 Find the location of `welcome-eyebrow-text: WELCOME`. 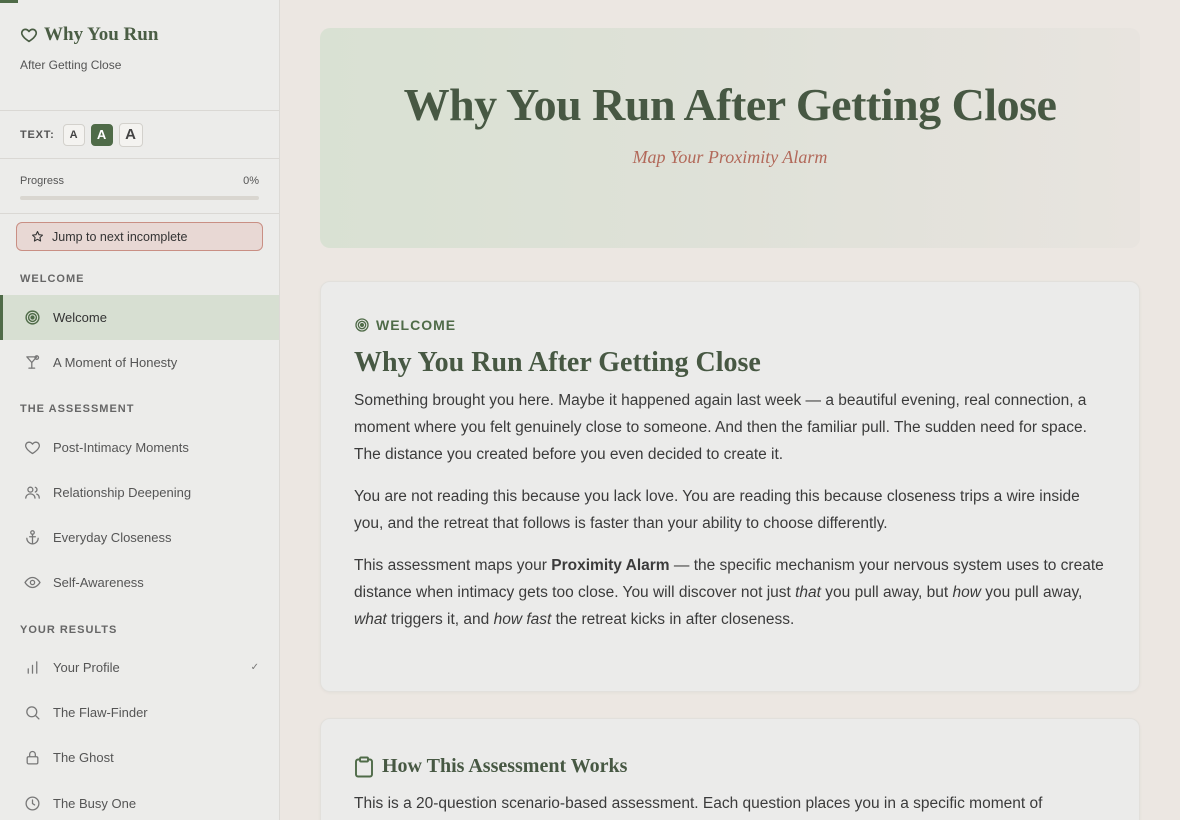

welcome-eyebrow-text: WELCOME is located at coordinates (416, 325).